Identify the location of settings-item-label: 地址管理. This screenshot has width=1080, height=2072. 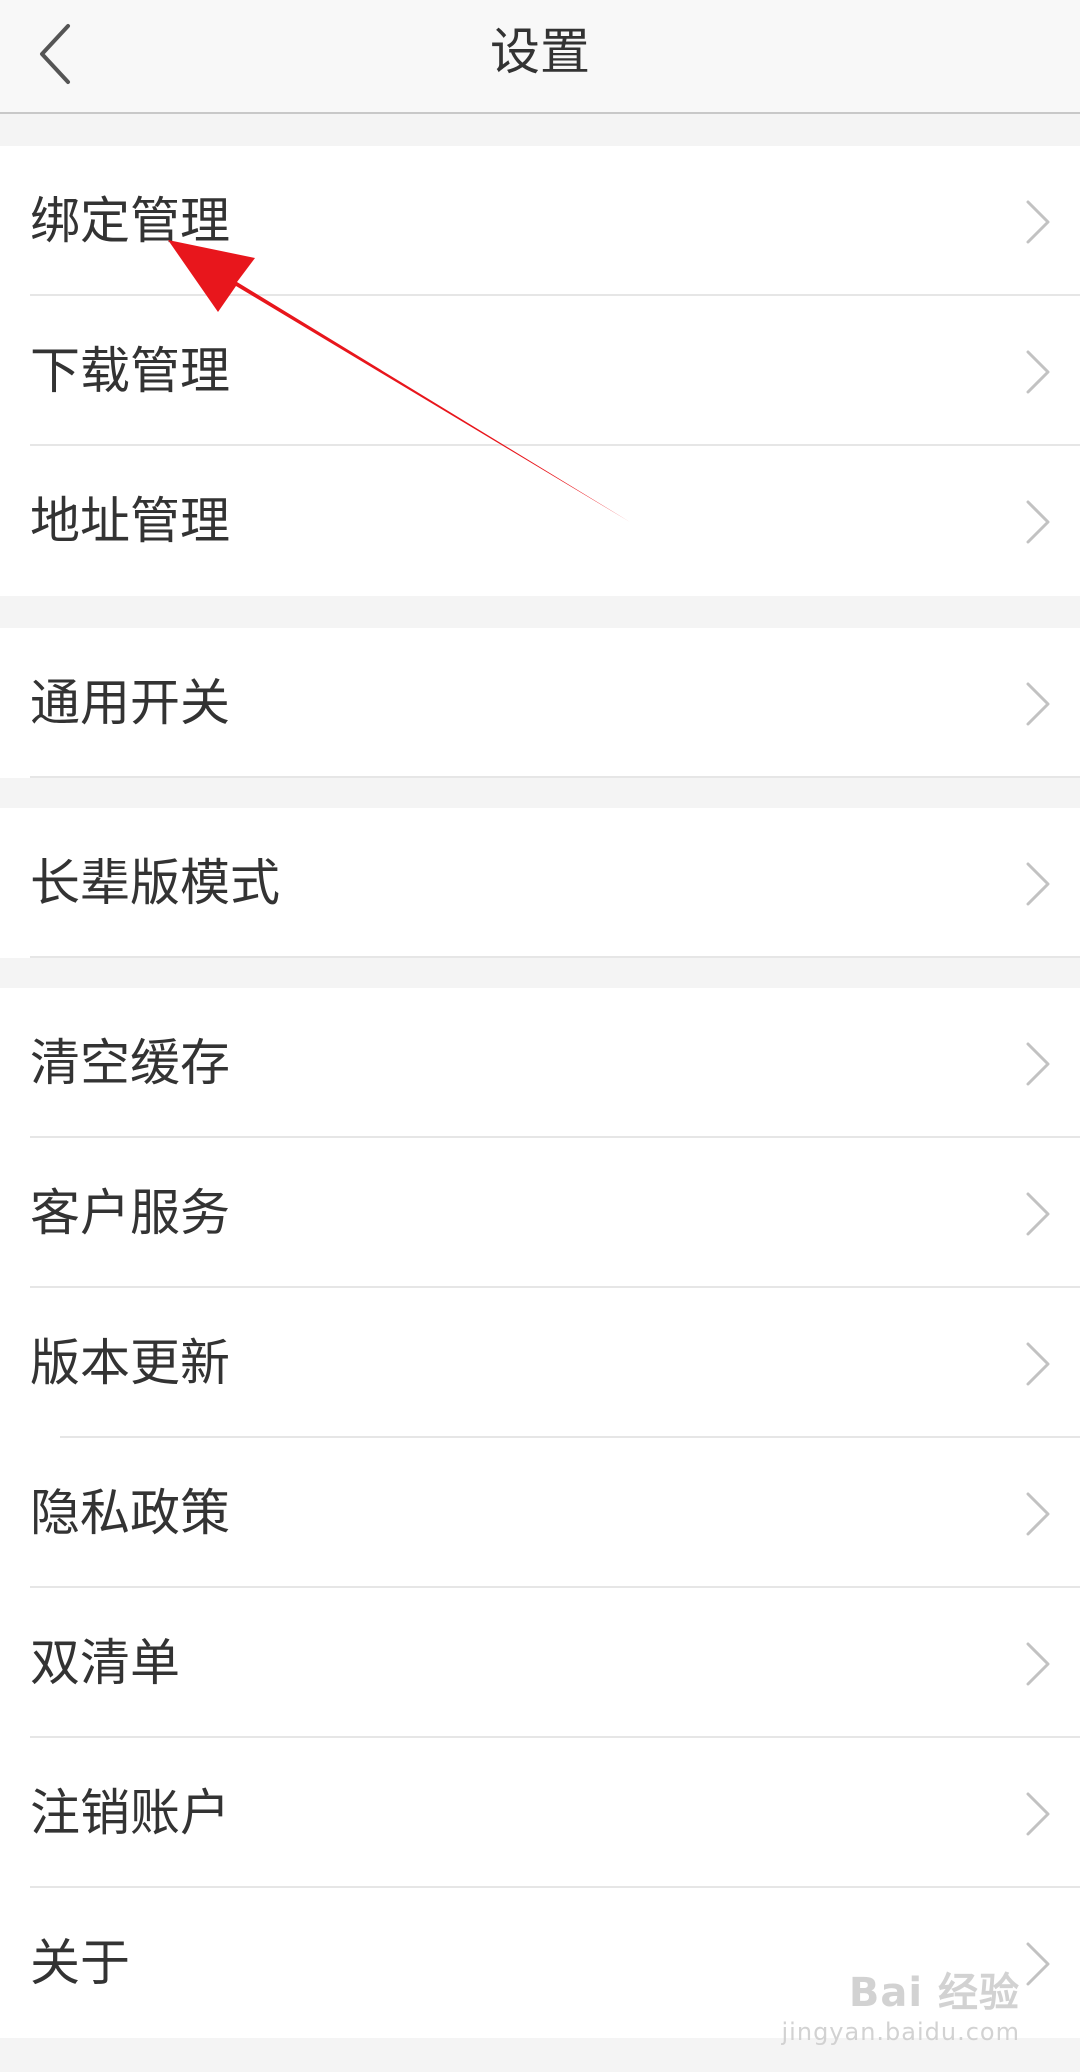
(130, 521).